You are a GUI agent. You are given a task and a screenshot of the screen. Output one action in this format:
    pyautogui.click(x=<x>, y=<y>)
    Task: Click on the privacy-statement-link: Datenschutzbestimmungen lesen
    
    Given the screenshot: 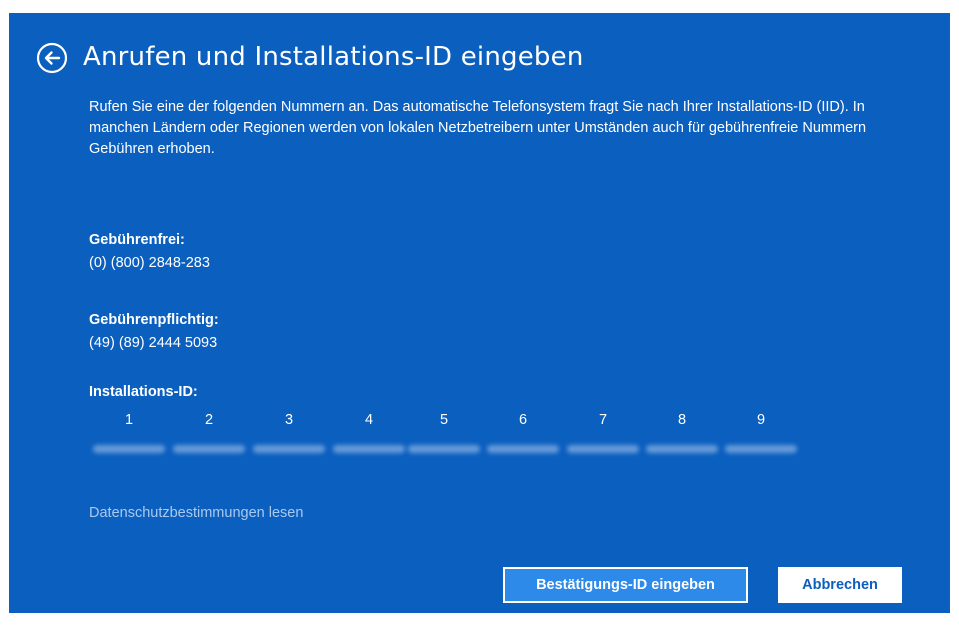 What is the action you would take?
    pyautogui.click(x=196, y=513)
    